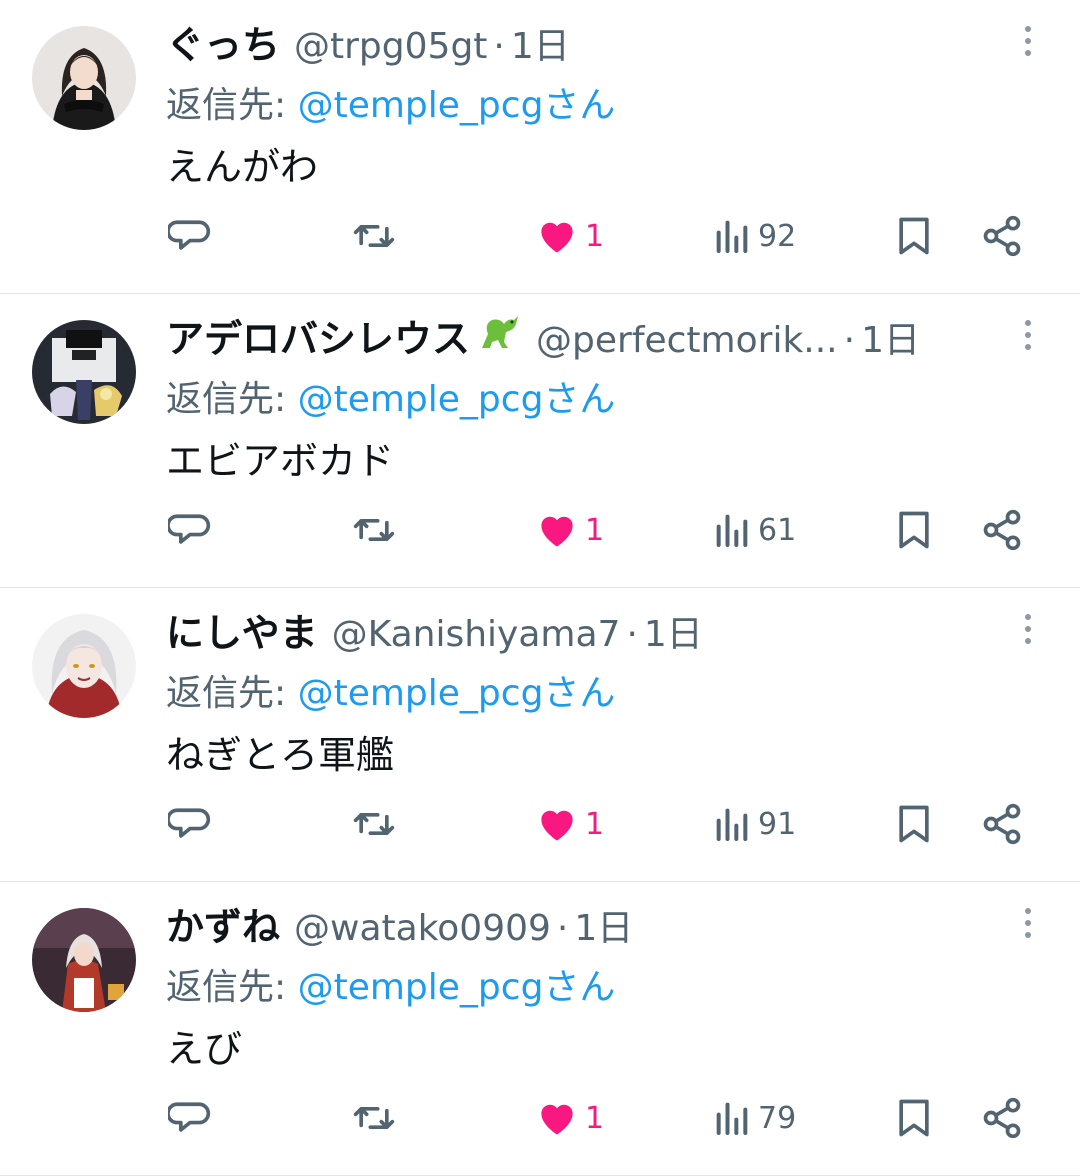  What do you see at coordinates (476, 634) in the screenshot?
I see `user-handle: @Kanishiyama7` at bounding box center [476, 634].